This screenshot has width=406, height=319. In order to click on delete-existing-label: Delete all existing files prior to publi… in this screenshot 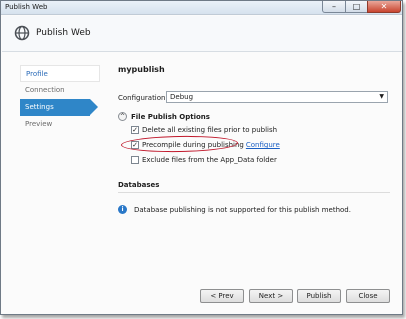, I will do `click(210, 130)`.